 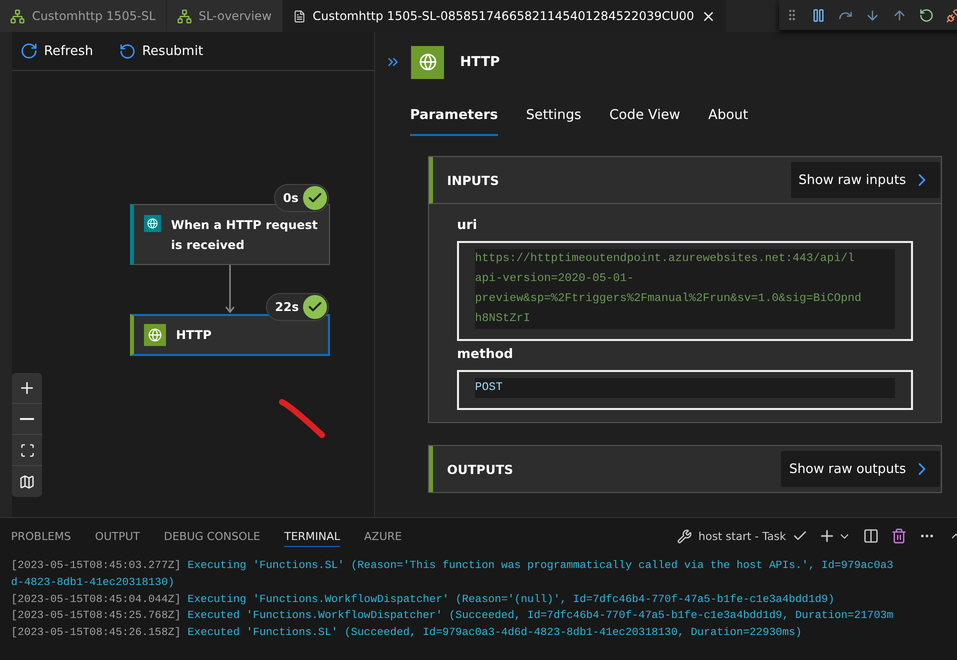 I want to click on section-heading: OUTPUTS, so click(x=480, y=469).